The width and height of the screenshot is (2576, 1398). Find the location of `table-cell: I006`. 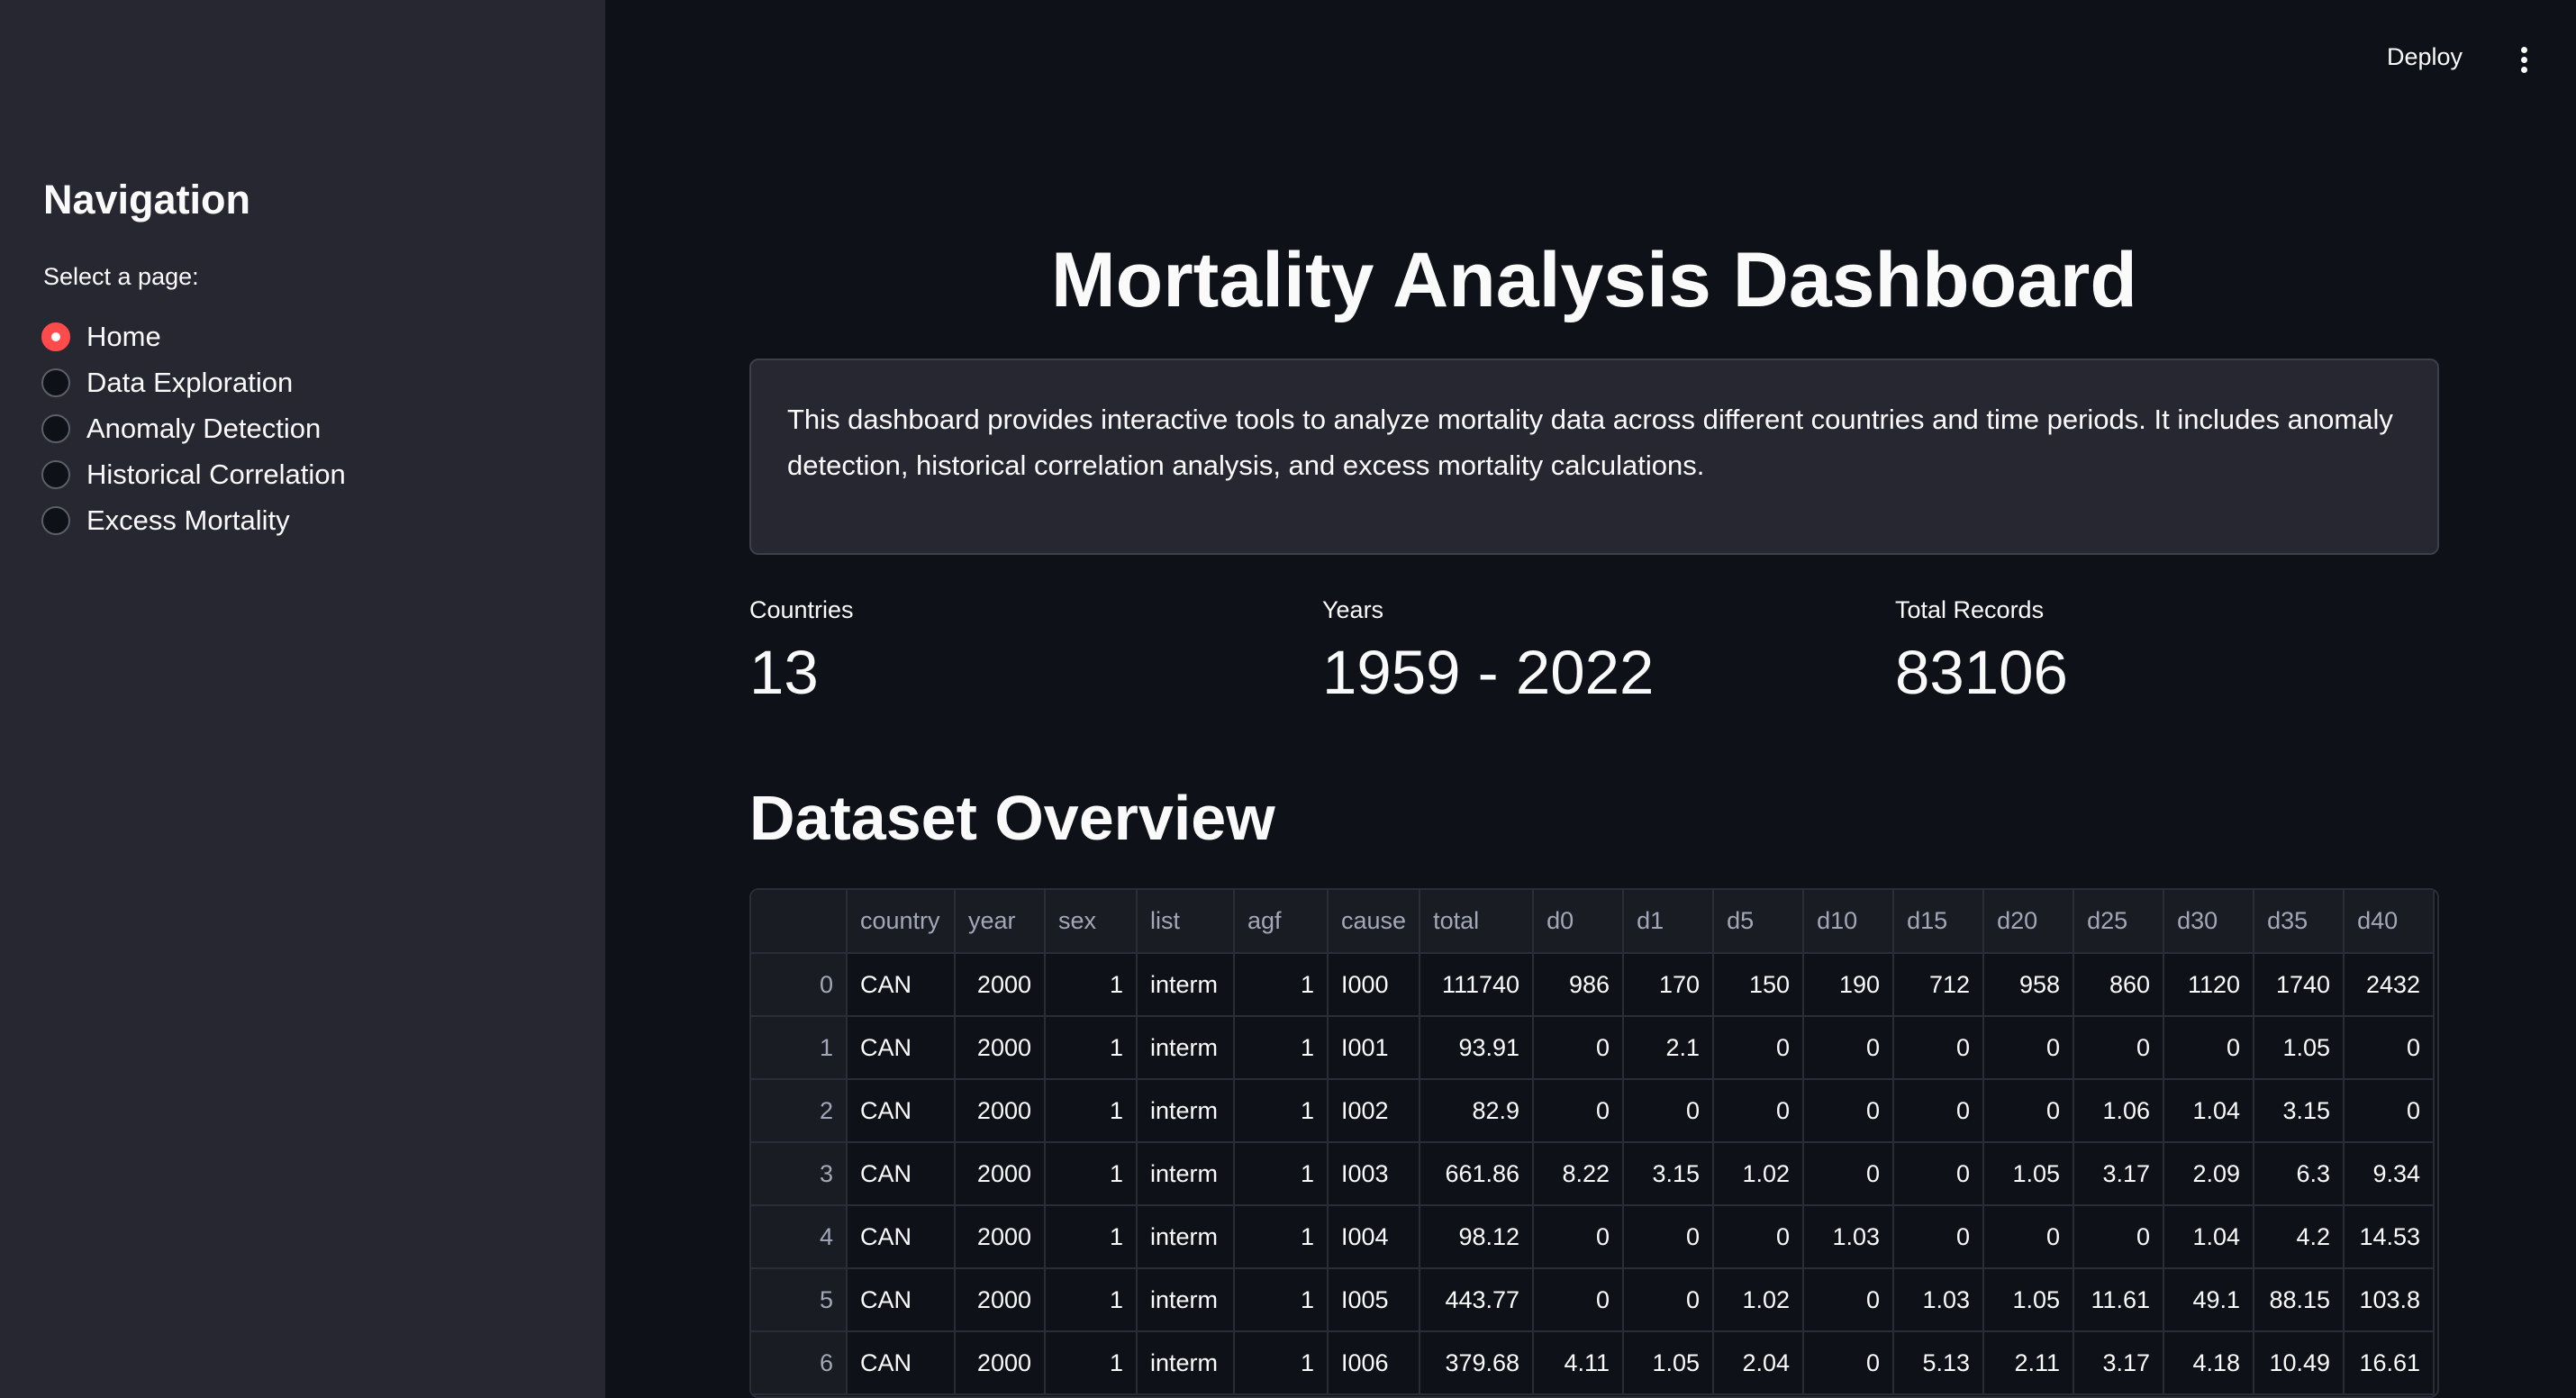

table-cell: I006 is located at coordinates (1374, 1363).